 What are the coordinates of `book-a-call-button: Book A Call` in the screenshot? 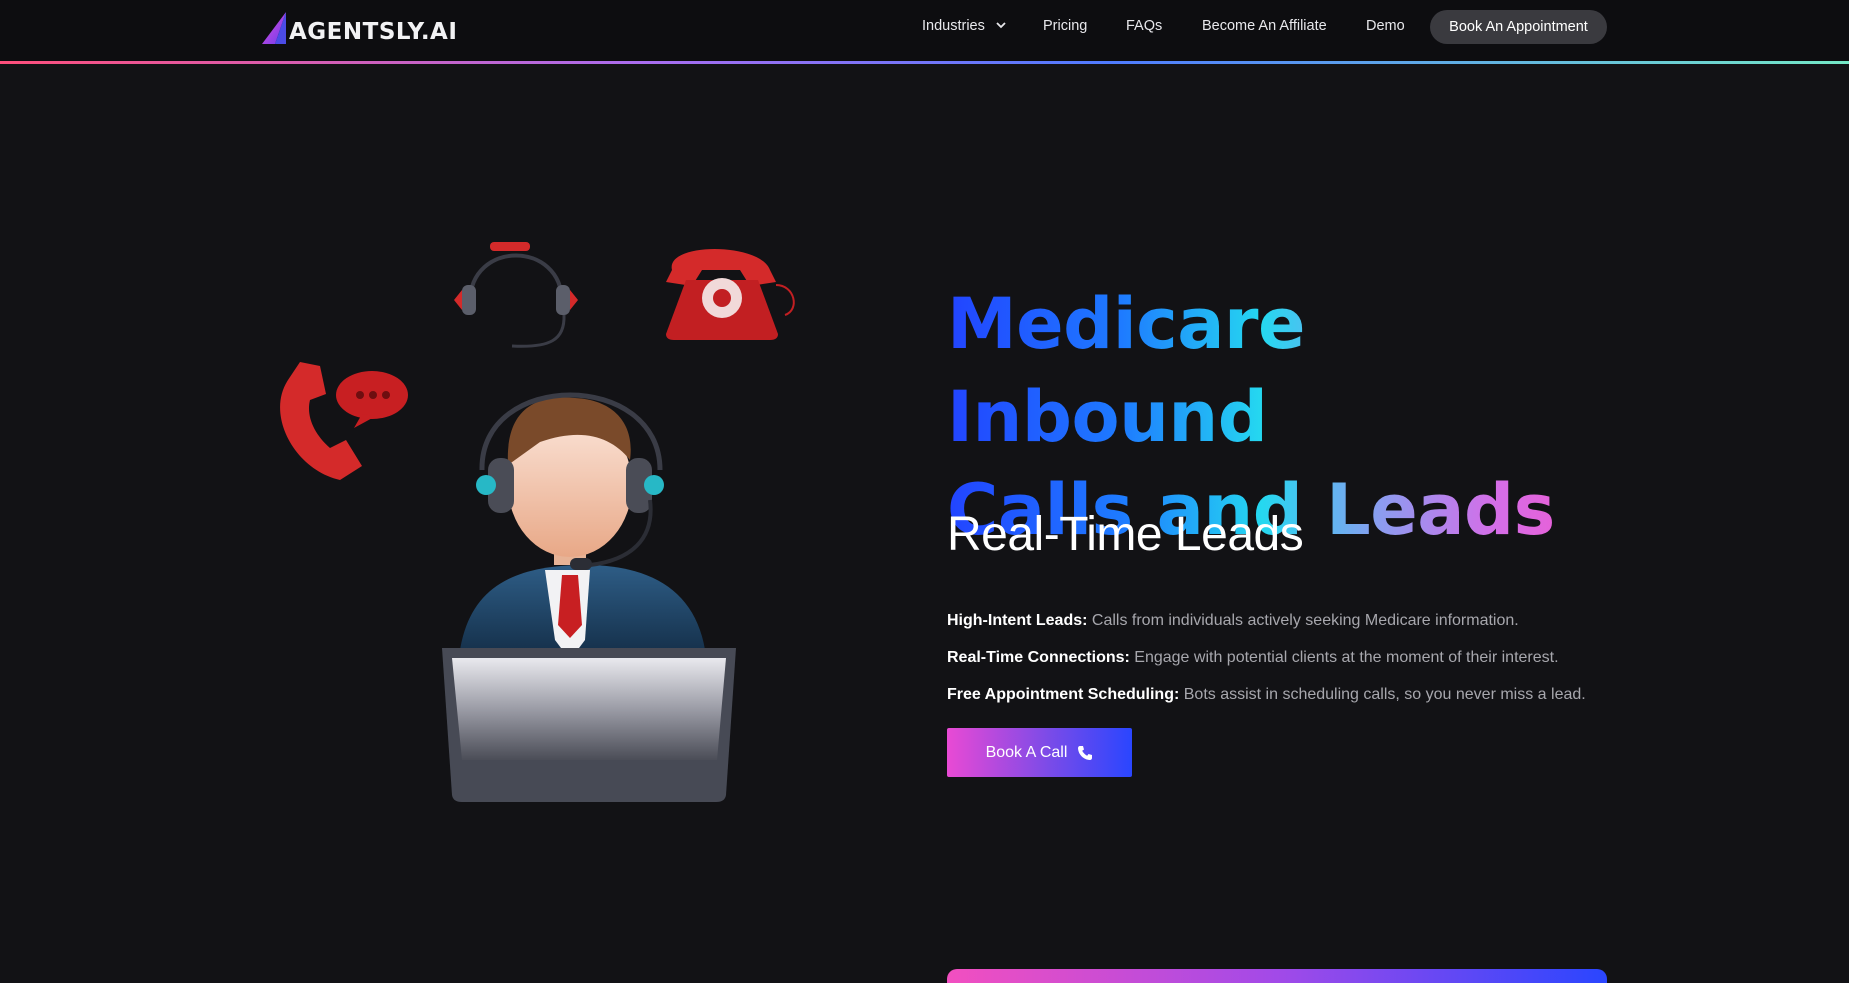 It's located at (1039, 752).